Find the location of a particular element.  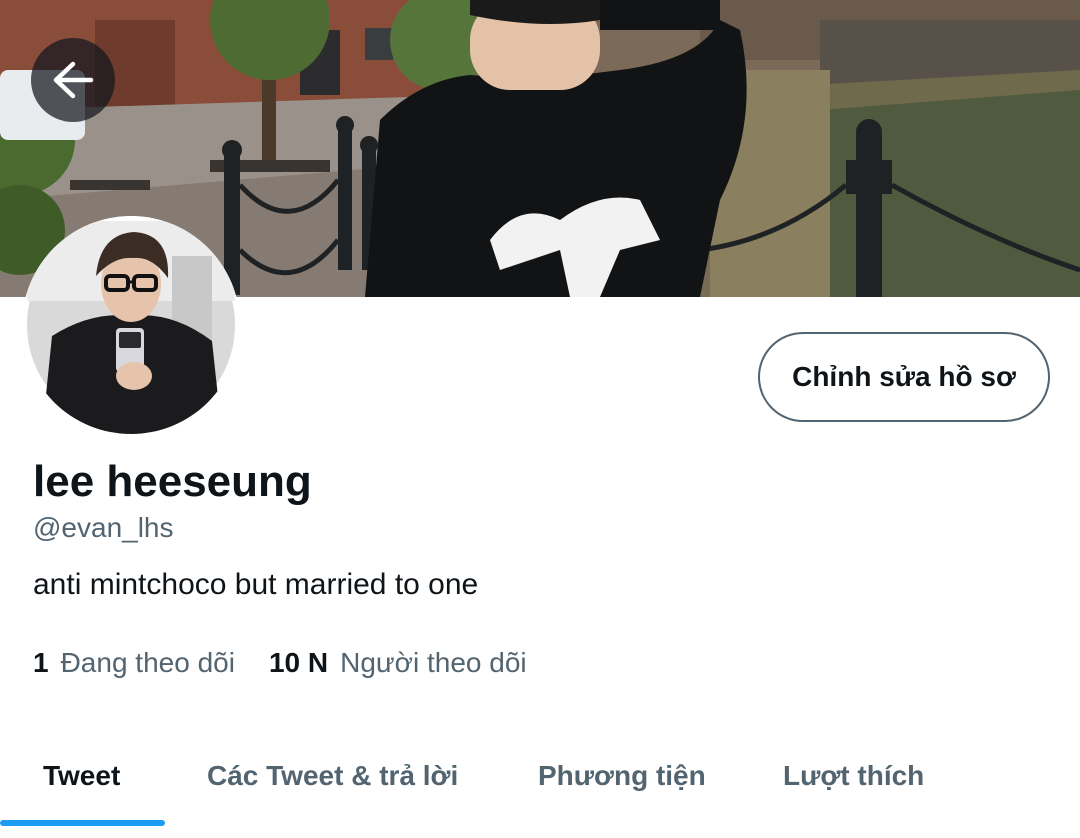

following-label: Đang theo dõi is located at coordinates (147, 662).